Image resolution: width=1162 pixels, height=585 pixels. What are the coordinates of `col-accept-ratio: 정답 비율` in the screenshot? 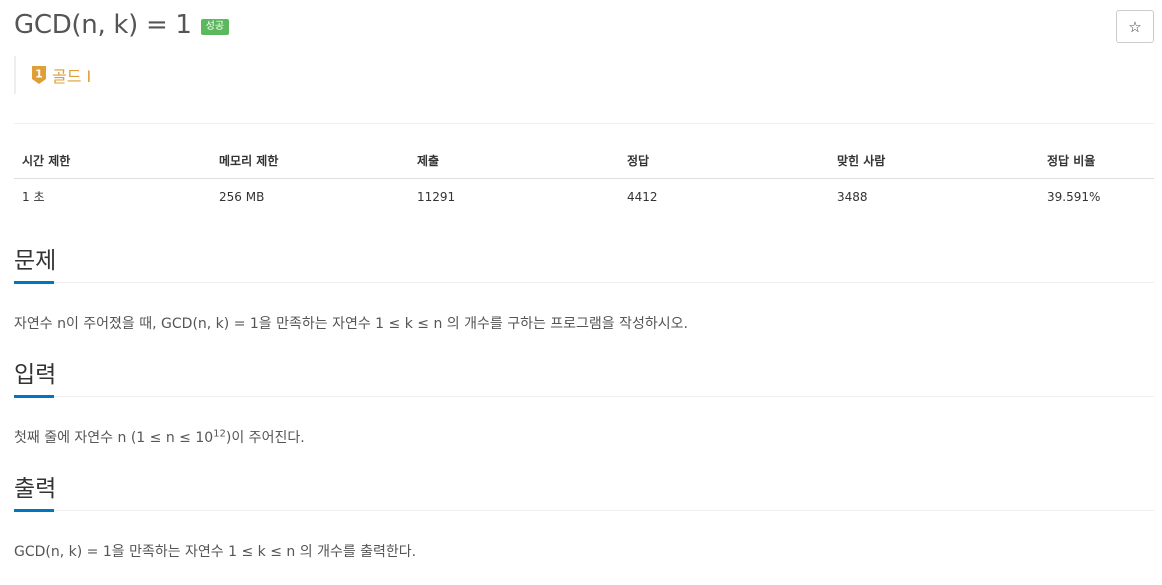 It's located at (1096, 162).